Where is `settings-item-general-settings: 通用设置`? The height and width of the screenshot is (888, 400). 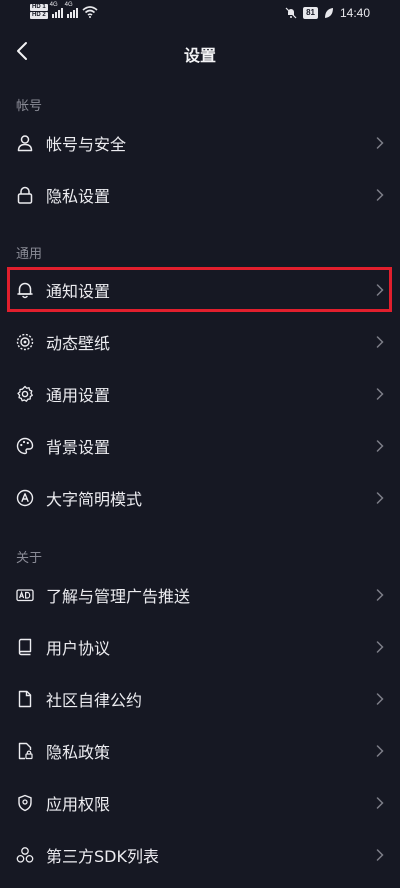
settings-item-general-settings: 通用设置 is located at coordinates (200, 394).